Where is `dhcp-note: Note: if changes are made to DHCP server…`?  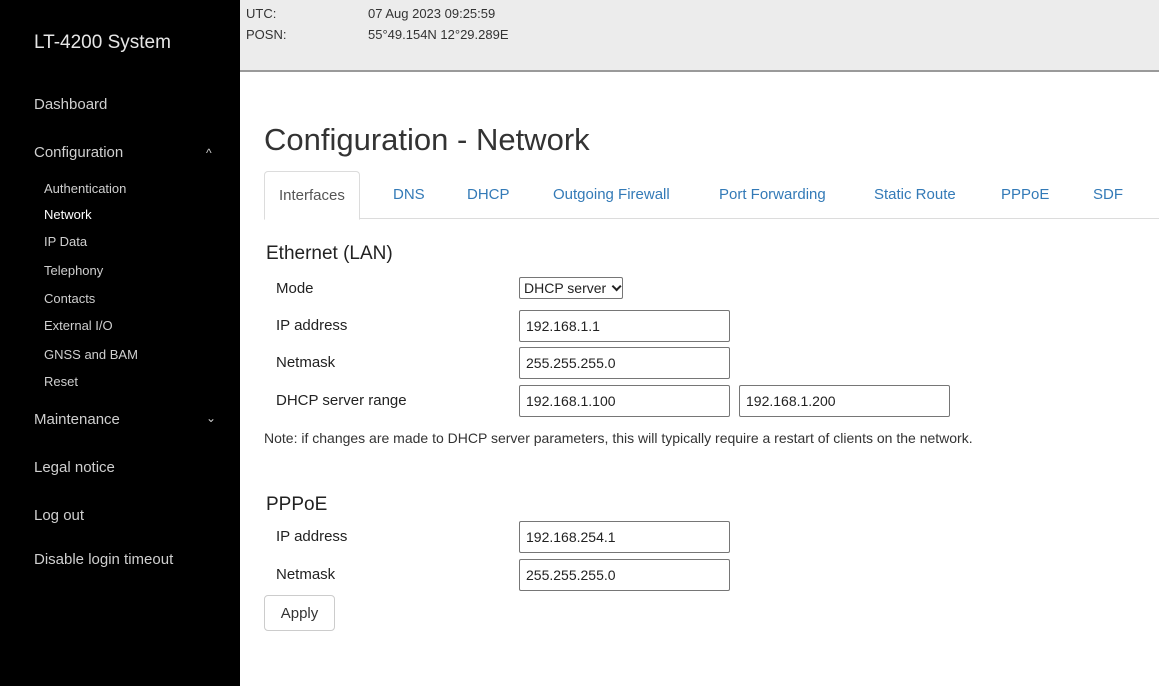
dhcp-note: Note: if changes are made to DHCP server… is located at coordinates (618, 438).